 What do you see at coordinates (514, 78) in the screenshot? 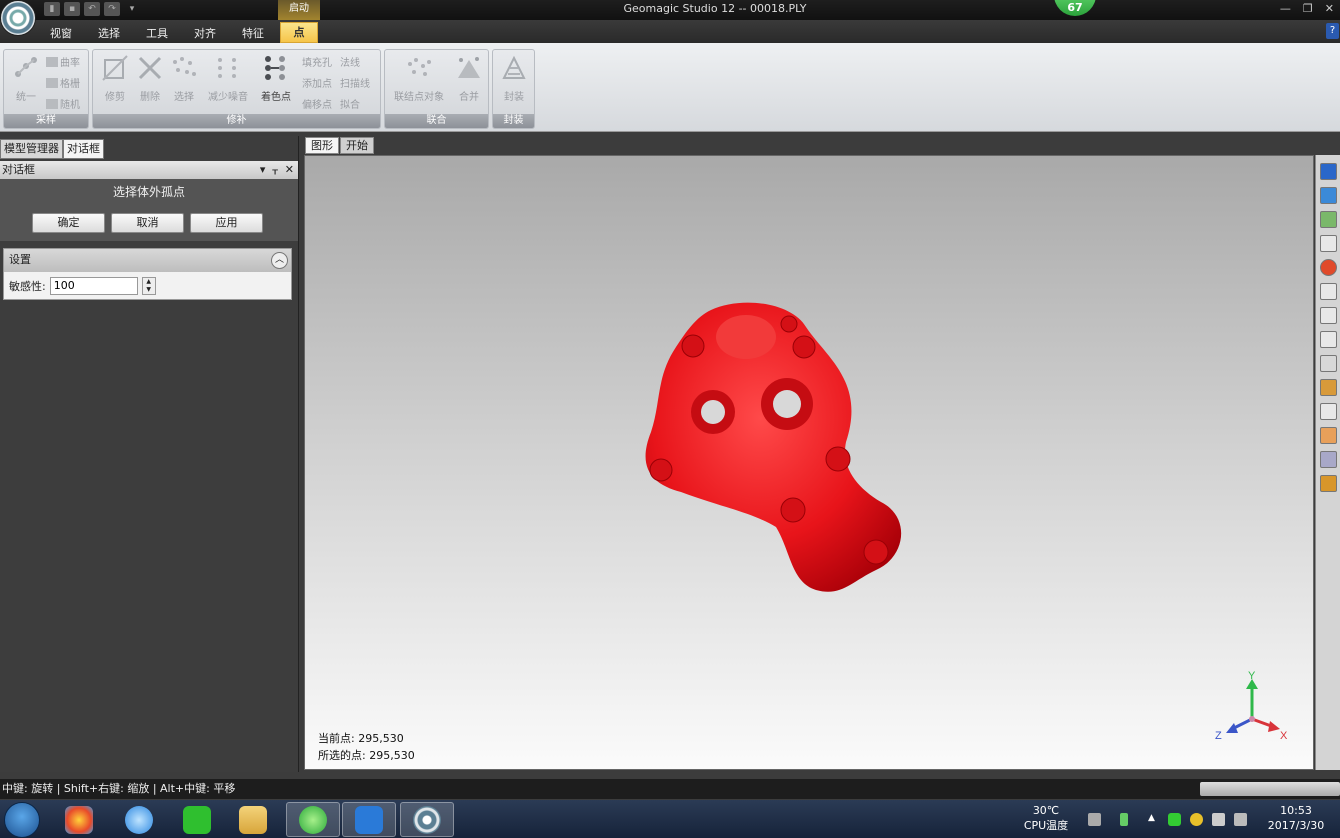
I see `wrap-button: 封装` at bounding box center [514, 78].